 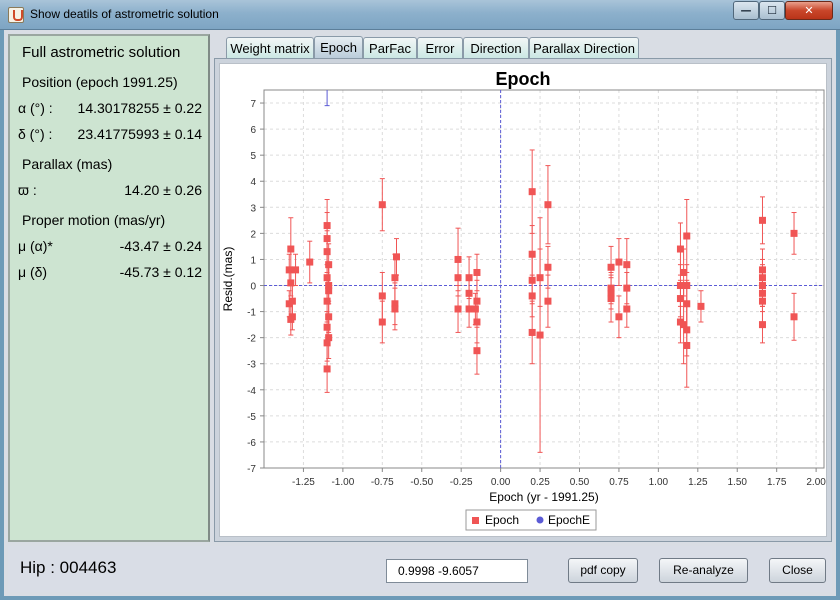 What do you see at coordinates (253, 260) in the screenshot?
I see `y-tick-label: 1` at bounding box center [253, 260].